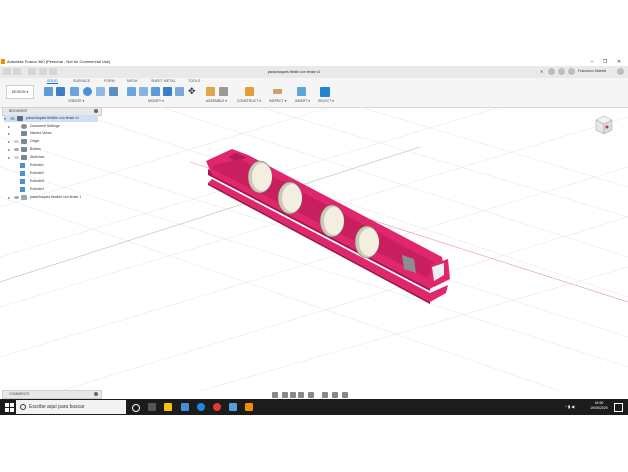 Image resolution: width=628 pixels, height=472 pixels. Describe the element at coordinates (185, 407) in the screenshot. I see `store-icon` at that location.